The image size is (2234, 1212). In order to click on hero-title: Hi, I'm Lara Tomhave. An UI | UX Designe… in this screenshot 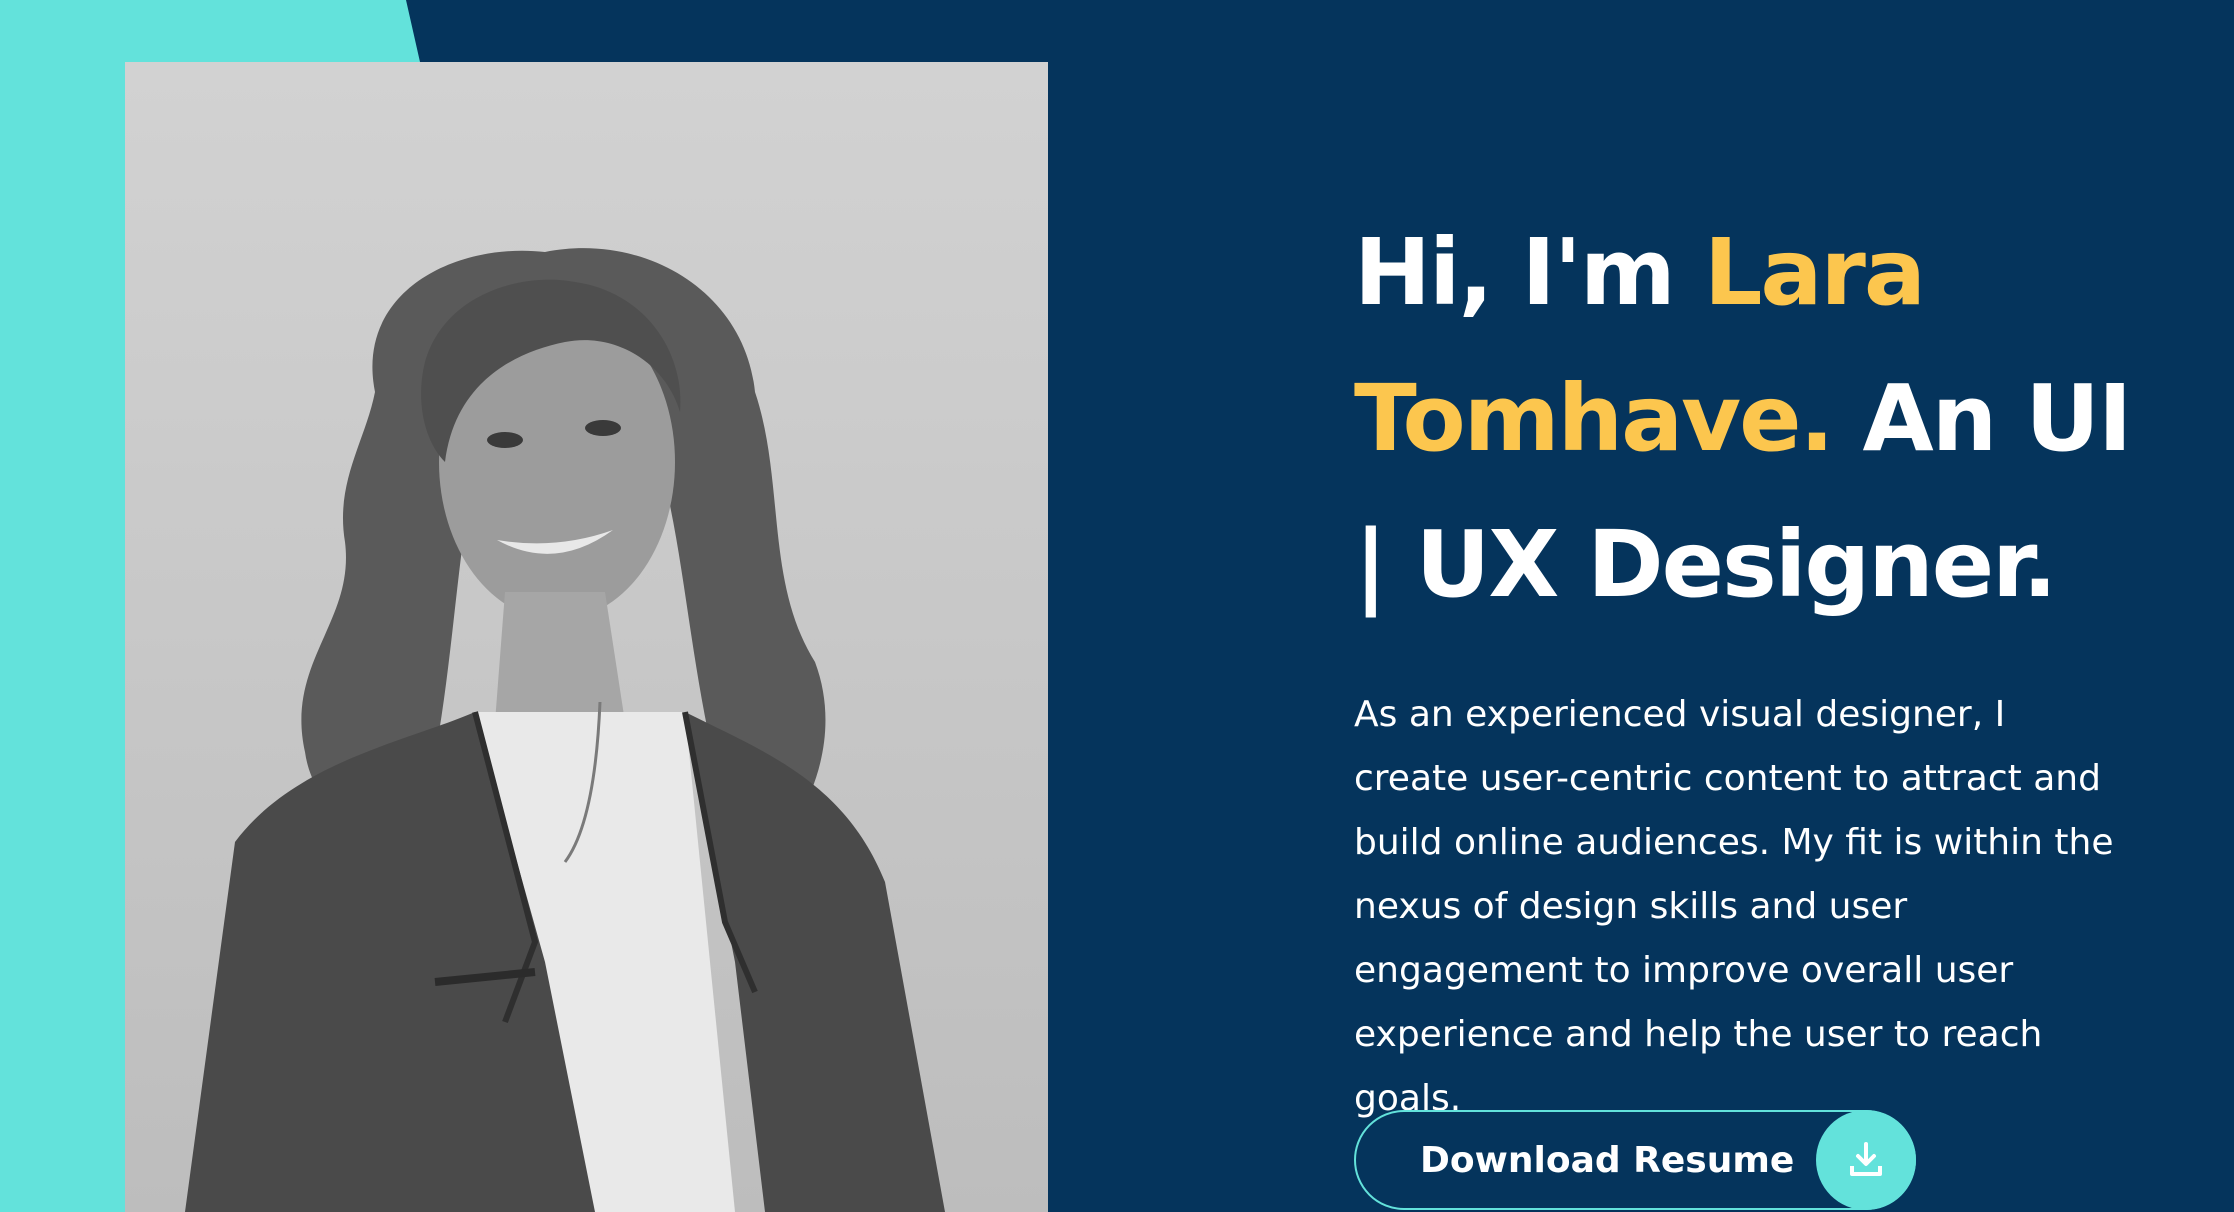, I will do `click(1754, 419)`.